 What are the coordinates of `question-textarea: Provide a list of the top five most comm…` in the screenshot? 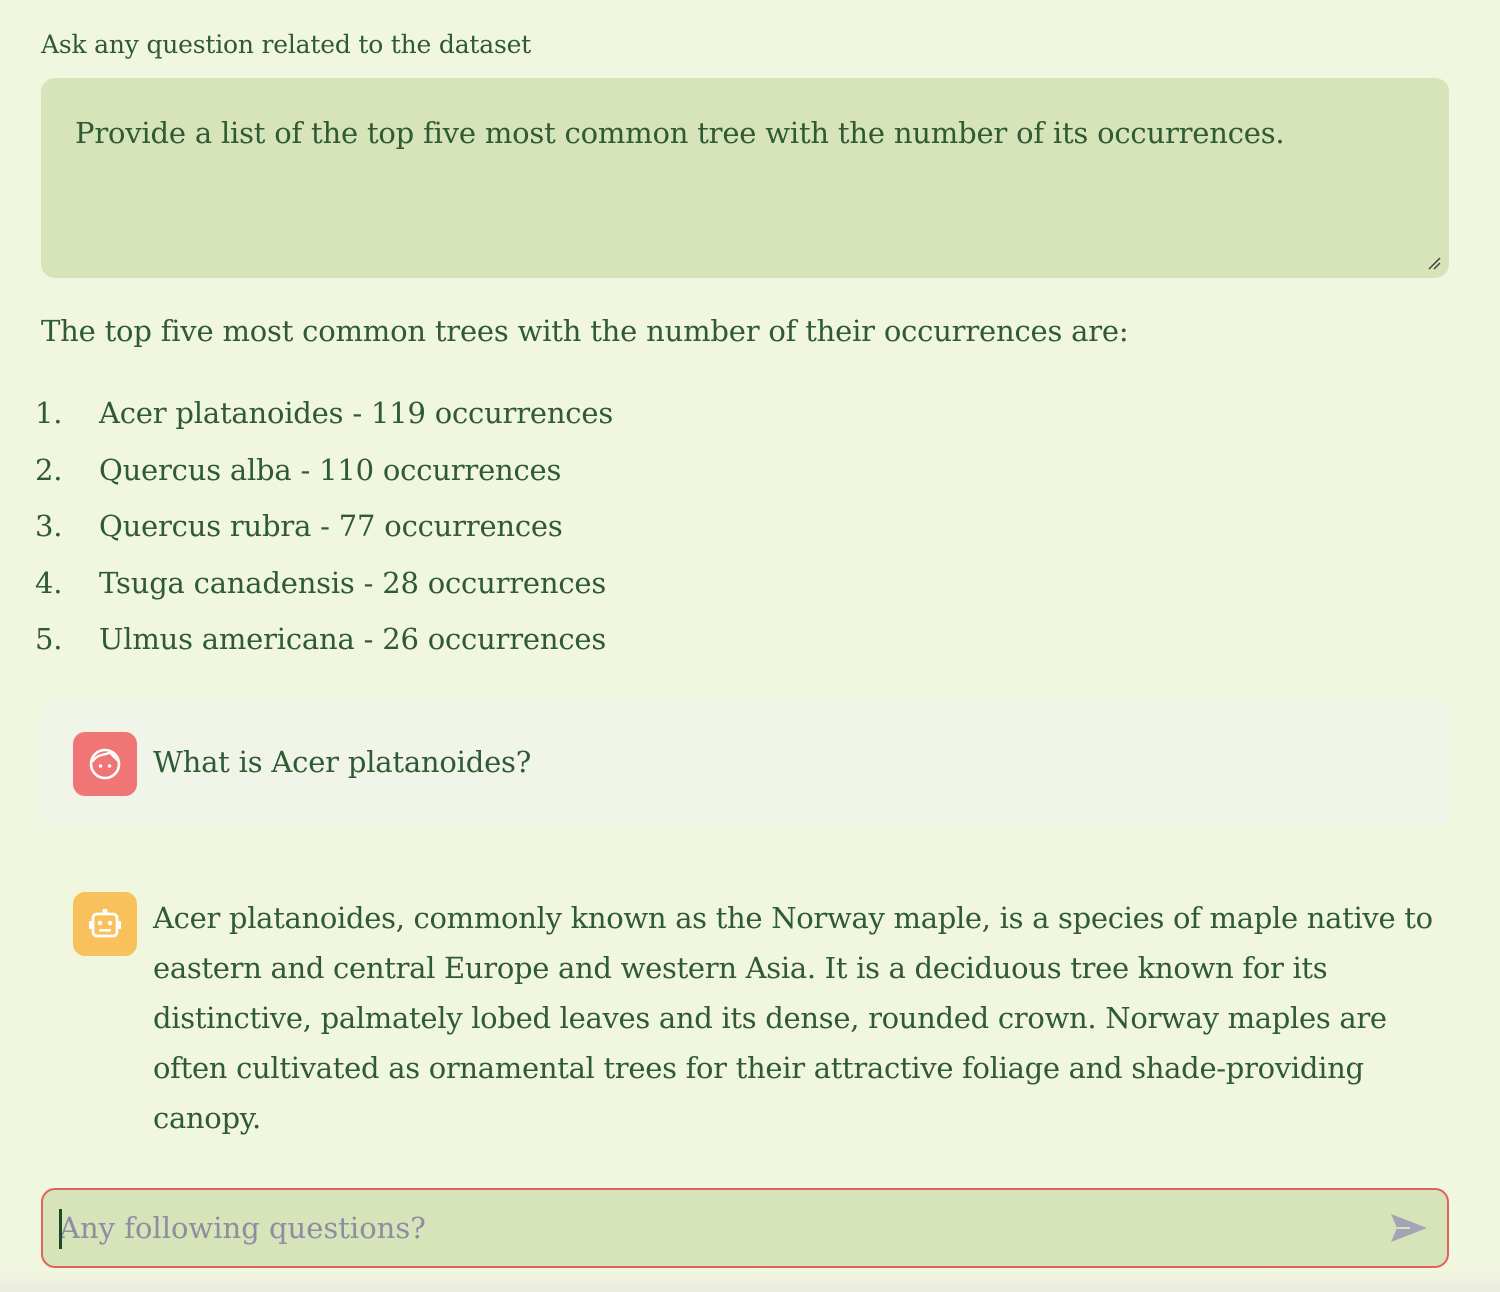 It's located at (745, 178).